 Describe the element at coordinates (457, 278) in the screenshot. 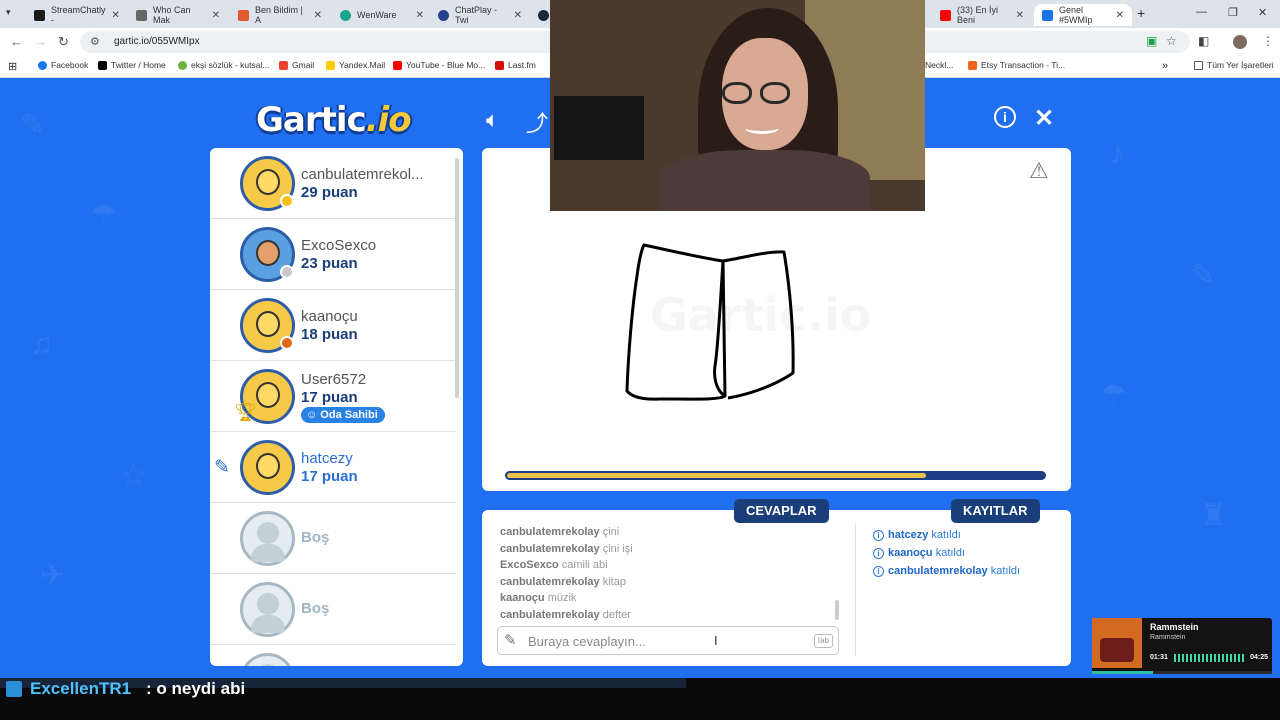

I see `players-scrollbar` at that location.